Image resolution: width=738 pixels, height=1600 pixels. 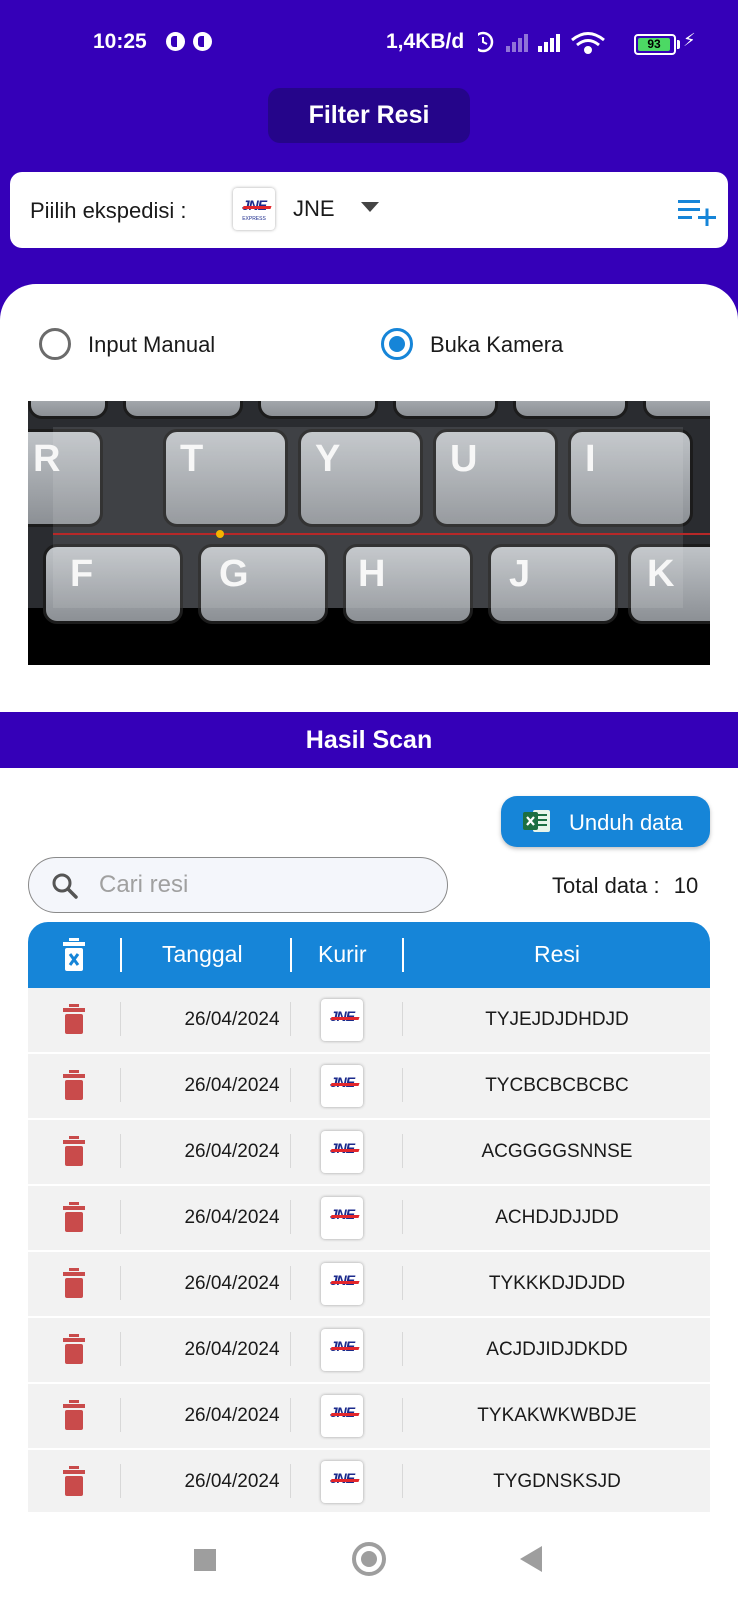 What do you see at coordinates (369, 1481) in the screenshot?
I see `table-row: 26/04/2024 JNE TYGDNSKSJD` at bounding box center [369, 1481].